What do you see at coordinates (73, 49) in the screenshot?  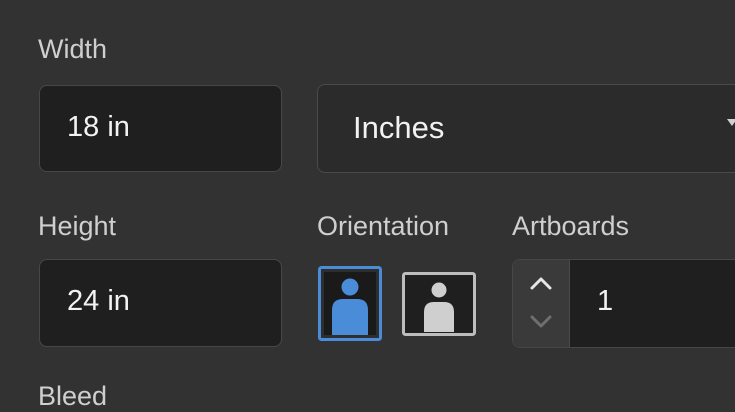 I see `width-label: Width` at bounding box center [73, 49].